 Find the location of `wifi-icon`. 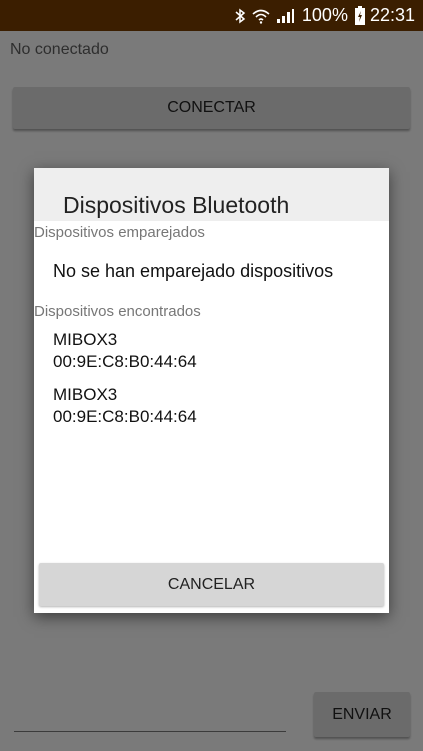

wifi-icon is located at coordinates (261, 16).